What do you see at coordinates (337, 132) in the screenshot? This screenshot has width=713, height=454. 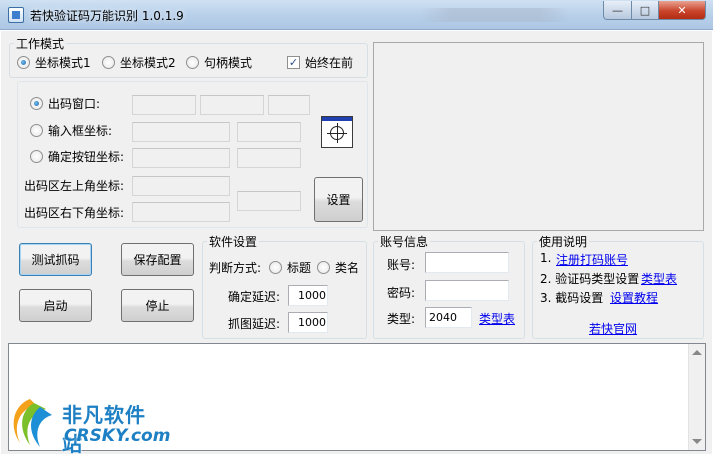 I see `crosshair-target-icon` at bounding box center [337, 132].